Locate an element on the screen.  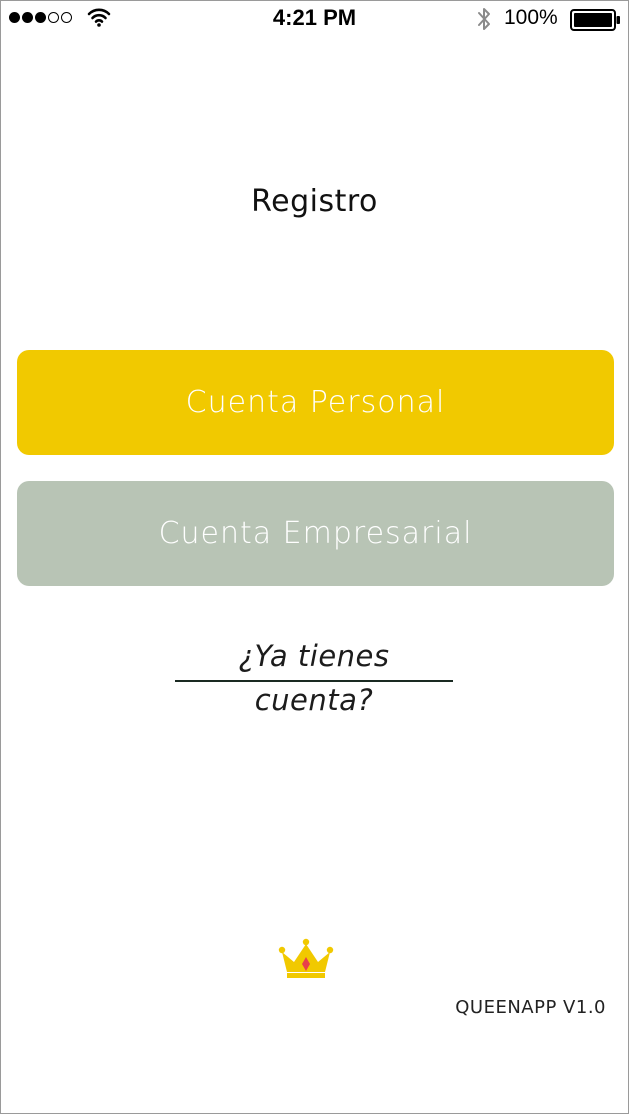
battery-icon is located at coordinates (595, 20).